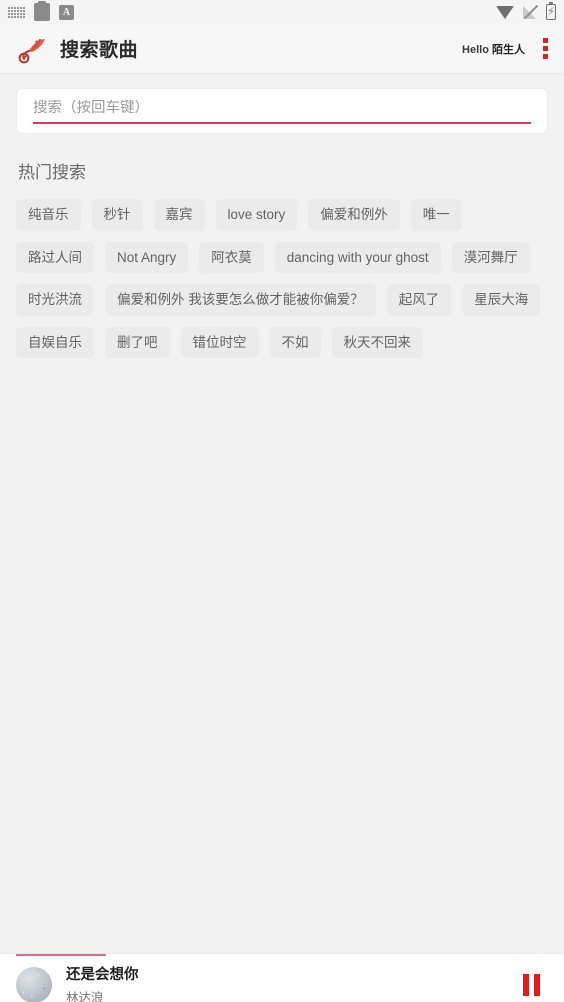 The width and height of the screenshot is (564, 1002). I want to click on hot-search-tag: 纯音乐, so click(48, 215).